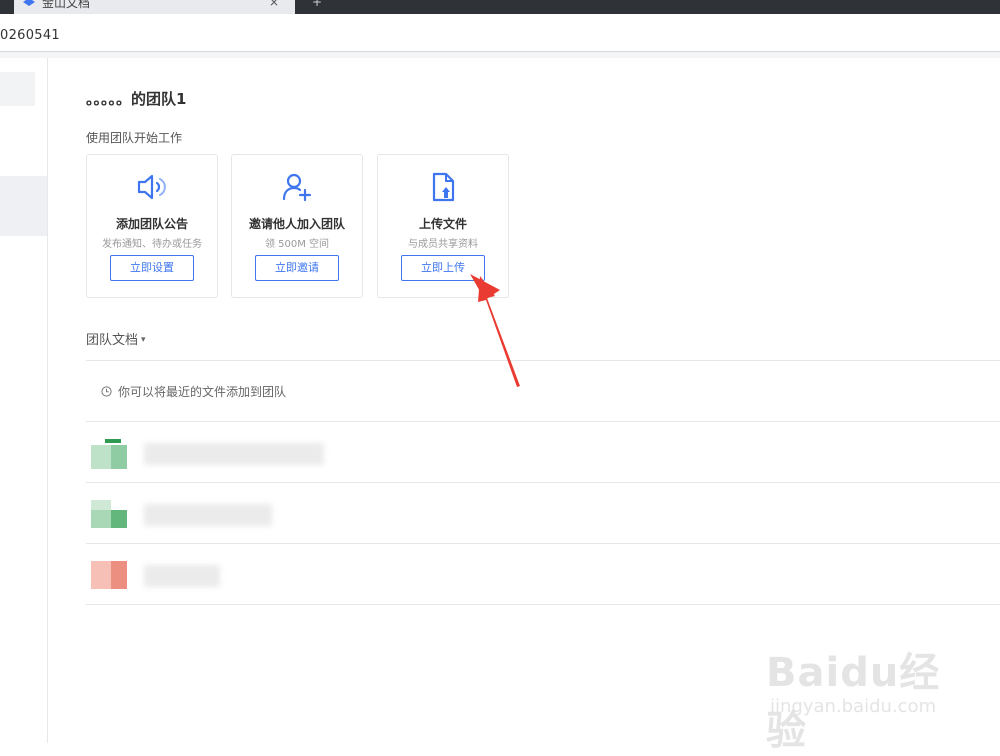 Image resolution: width=1000 pixels, height=756 pixels. What do you see at coordinates (29, 3) in the screenshot?
I see `app-logo-icon` at bounding box center [29, 3].